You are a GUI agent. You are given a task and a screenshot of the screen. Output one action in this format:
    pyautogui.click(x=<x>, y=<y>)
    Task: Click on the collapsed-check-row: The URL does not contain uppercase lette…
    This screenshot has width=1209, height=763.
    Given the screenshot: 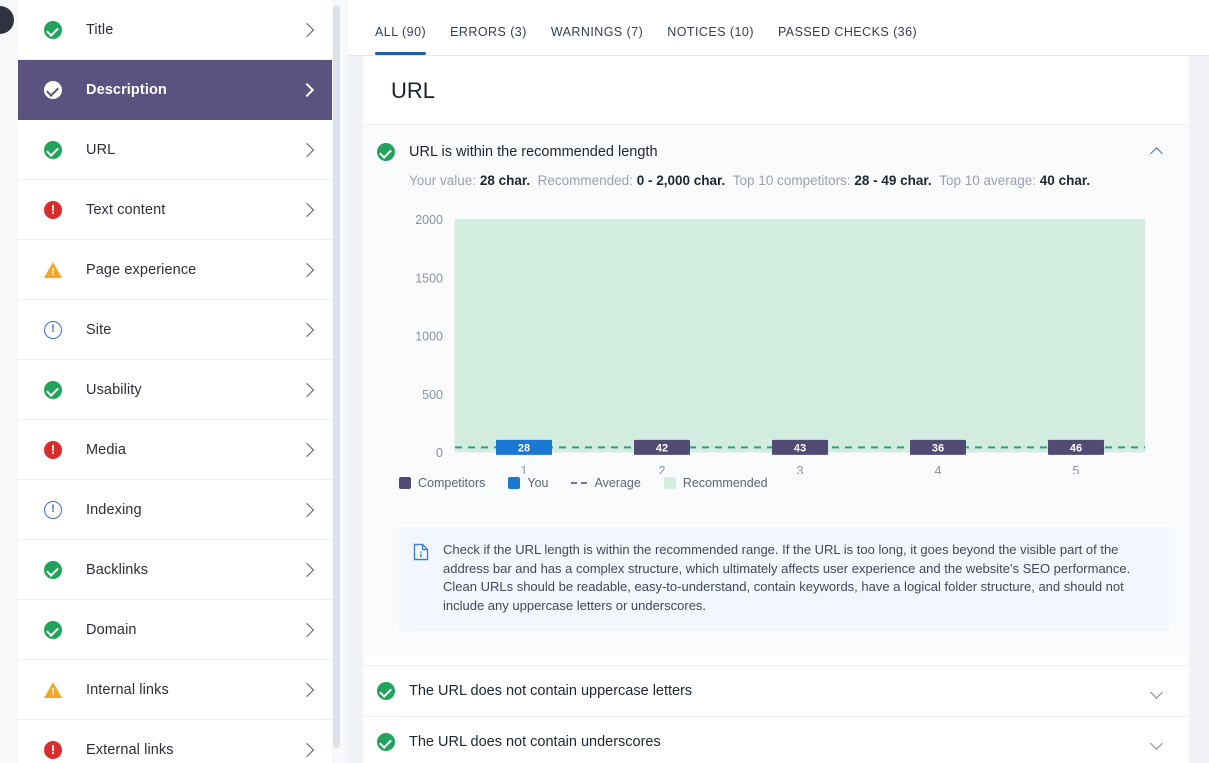 What is the action you would take?
    pyautogui.click(x=776, y=690)
    